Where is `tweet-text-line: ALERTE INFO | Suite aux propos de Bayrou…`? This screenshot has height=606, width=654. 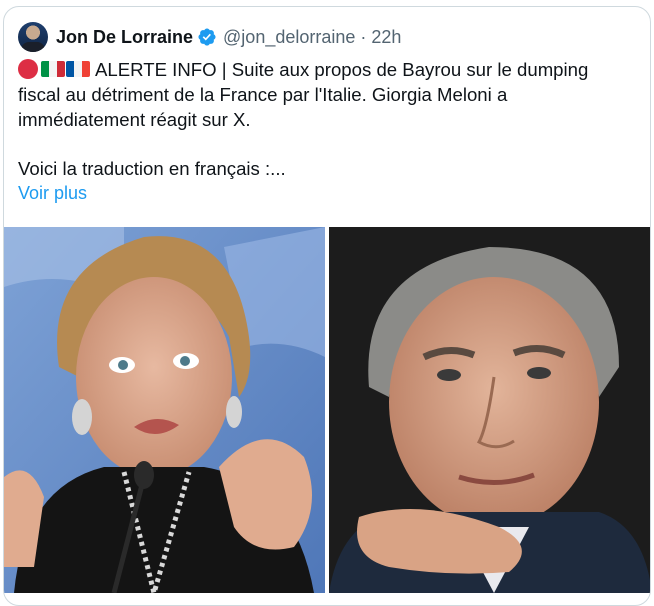
tweet-text-line: ALERTE INFO | Suite aux propos de Bayrou… is located at coordinates (342, 69).